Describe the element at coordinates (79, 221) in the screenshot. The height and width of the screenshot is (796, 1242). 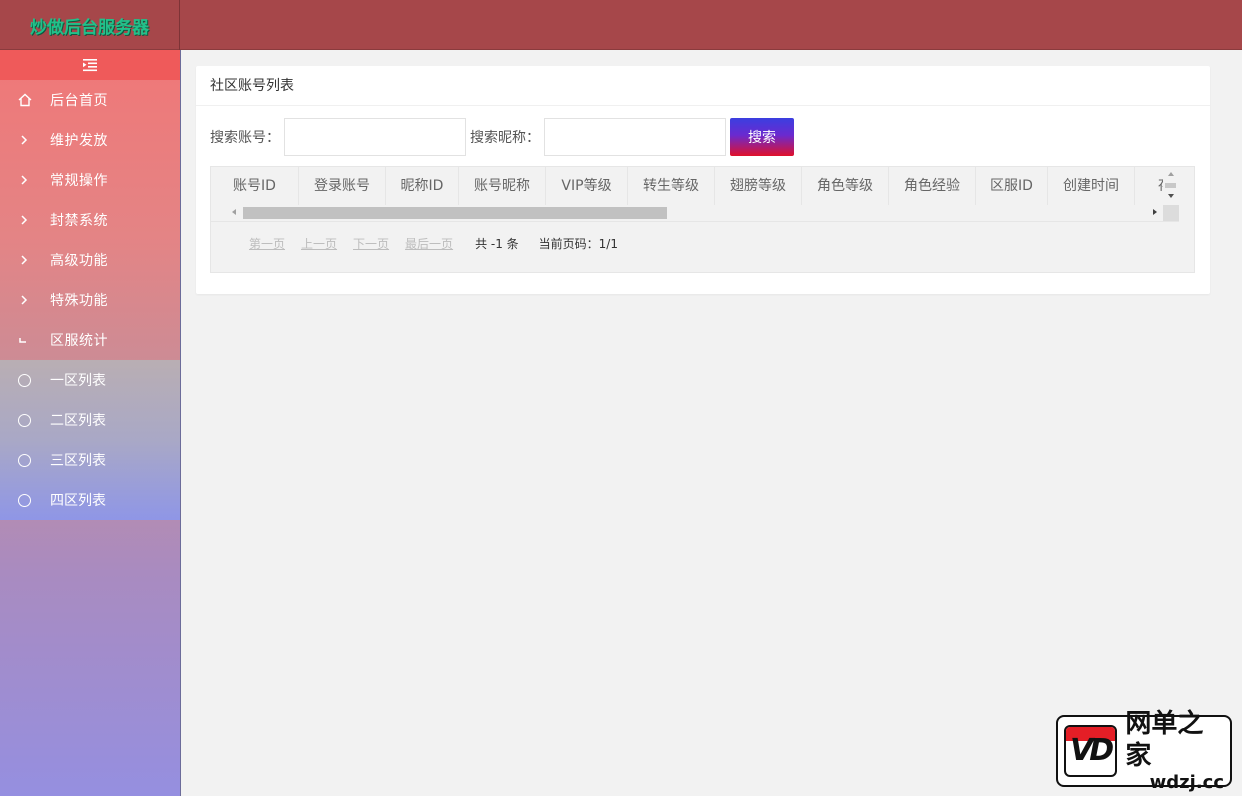
I see `sidebar-item-label: 封禁系统` at that location.